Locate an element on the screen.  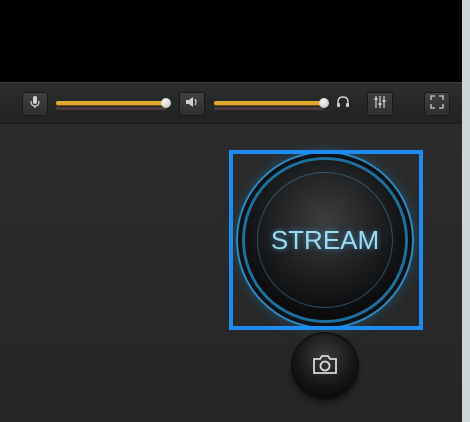
snapshot-button is located at coordinates (325, 366).